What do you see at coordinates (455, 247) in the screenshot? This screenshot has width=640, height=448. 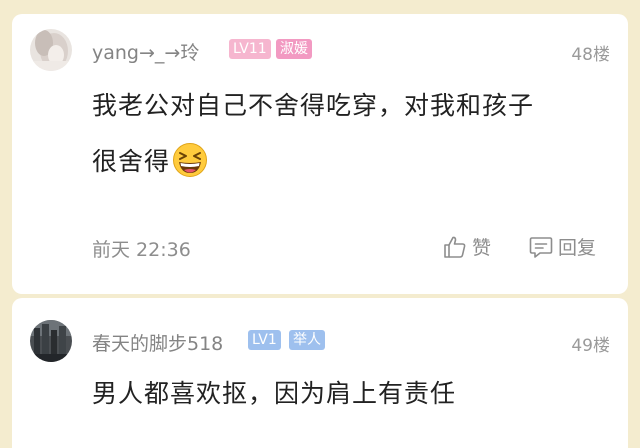 I see `thumbs-up-icon` at bounding box center [455, 247].